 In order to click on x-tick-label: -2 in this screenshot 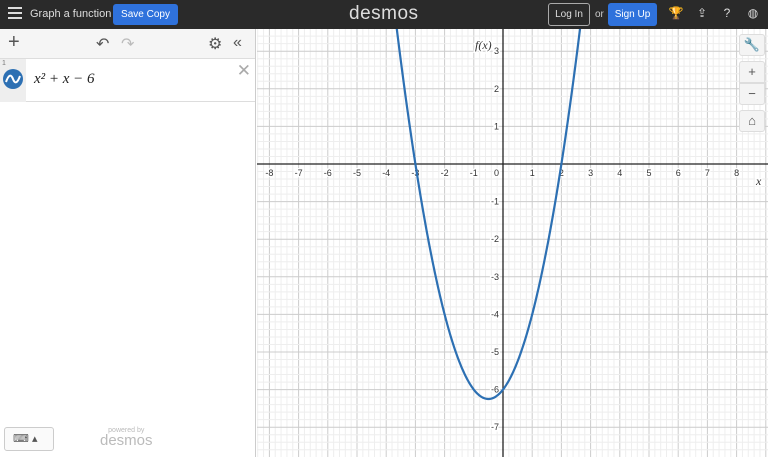, I will do `click(445, 173)`.